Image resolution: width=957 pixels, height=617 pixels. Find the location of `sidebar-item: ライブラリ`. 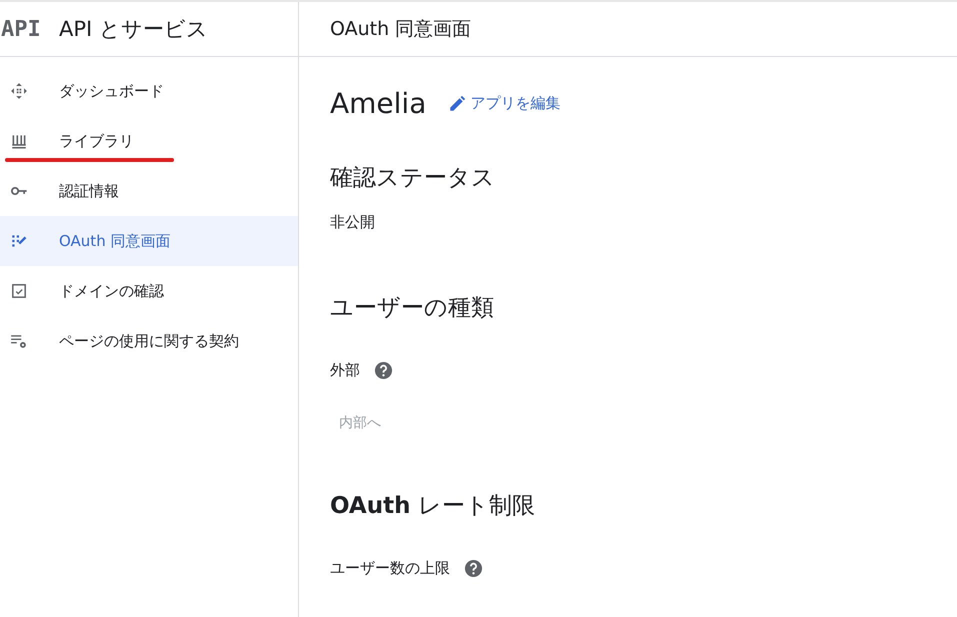

sidebar-item: ライブラリ is located at coordinates (149, 141).